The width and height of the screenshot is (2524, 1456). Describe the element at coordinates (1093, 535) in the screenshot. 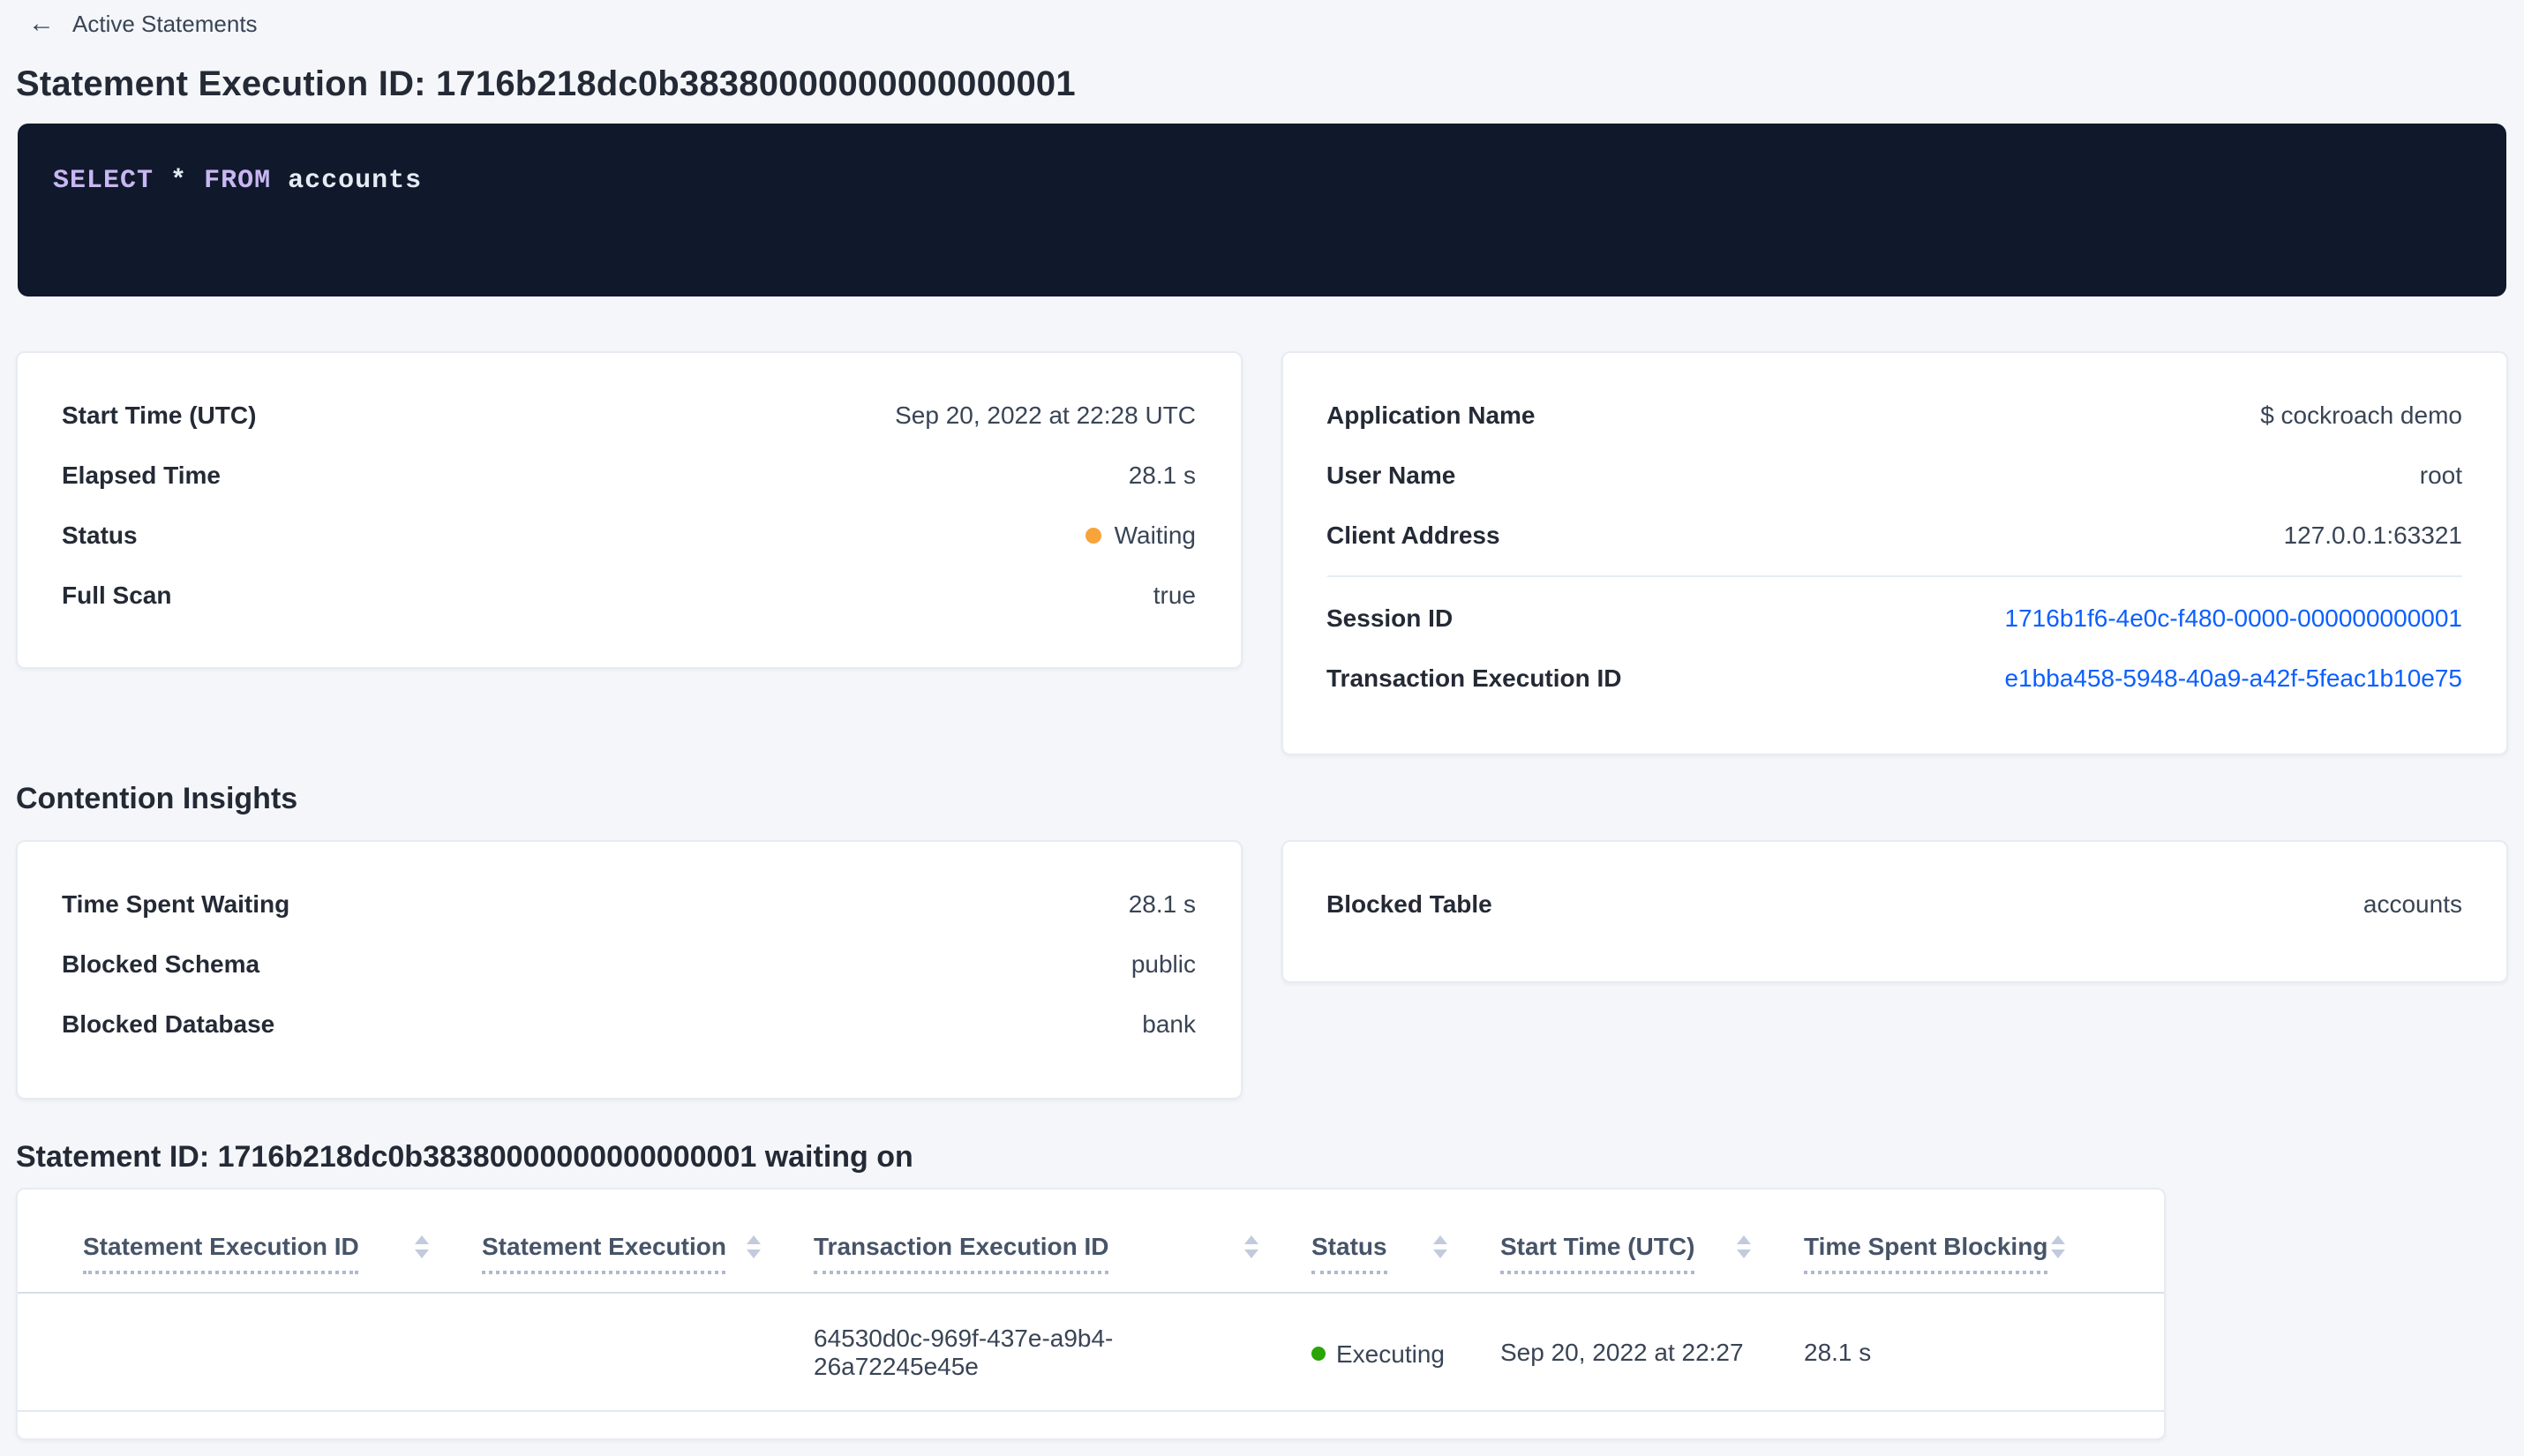

I see `waiting-status-dot-icon` at that location.